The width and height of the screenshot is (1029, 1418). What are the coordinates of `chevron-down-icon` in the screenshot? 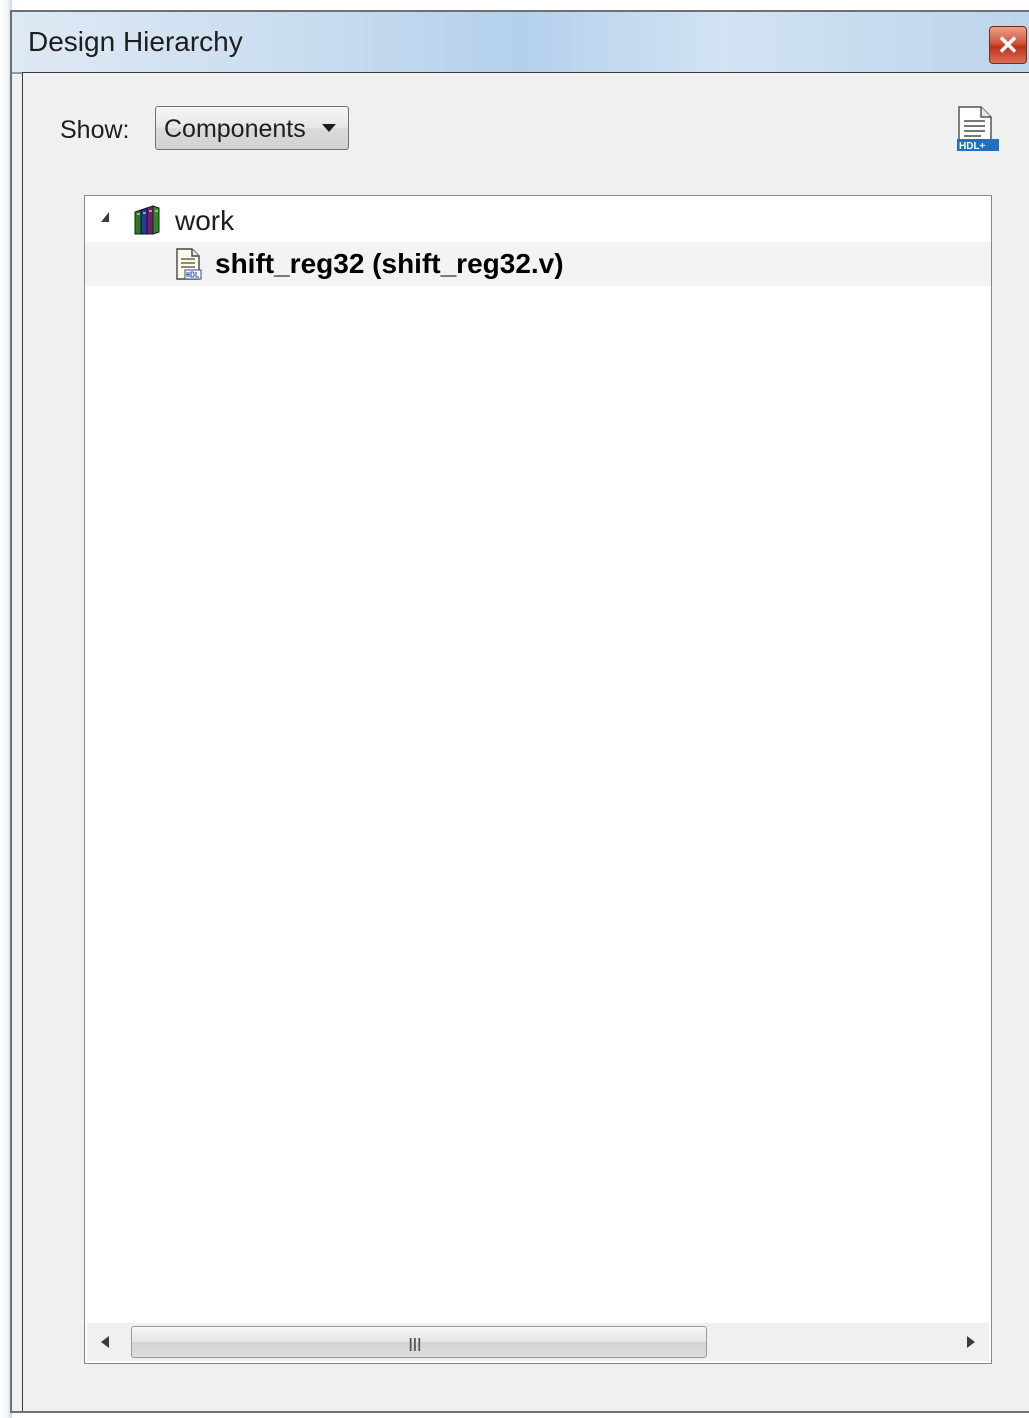 It's located at (329, 128).